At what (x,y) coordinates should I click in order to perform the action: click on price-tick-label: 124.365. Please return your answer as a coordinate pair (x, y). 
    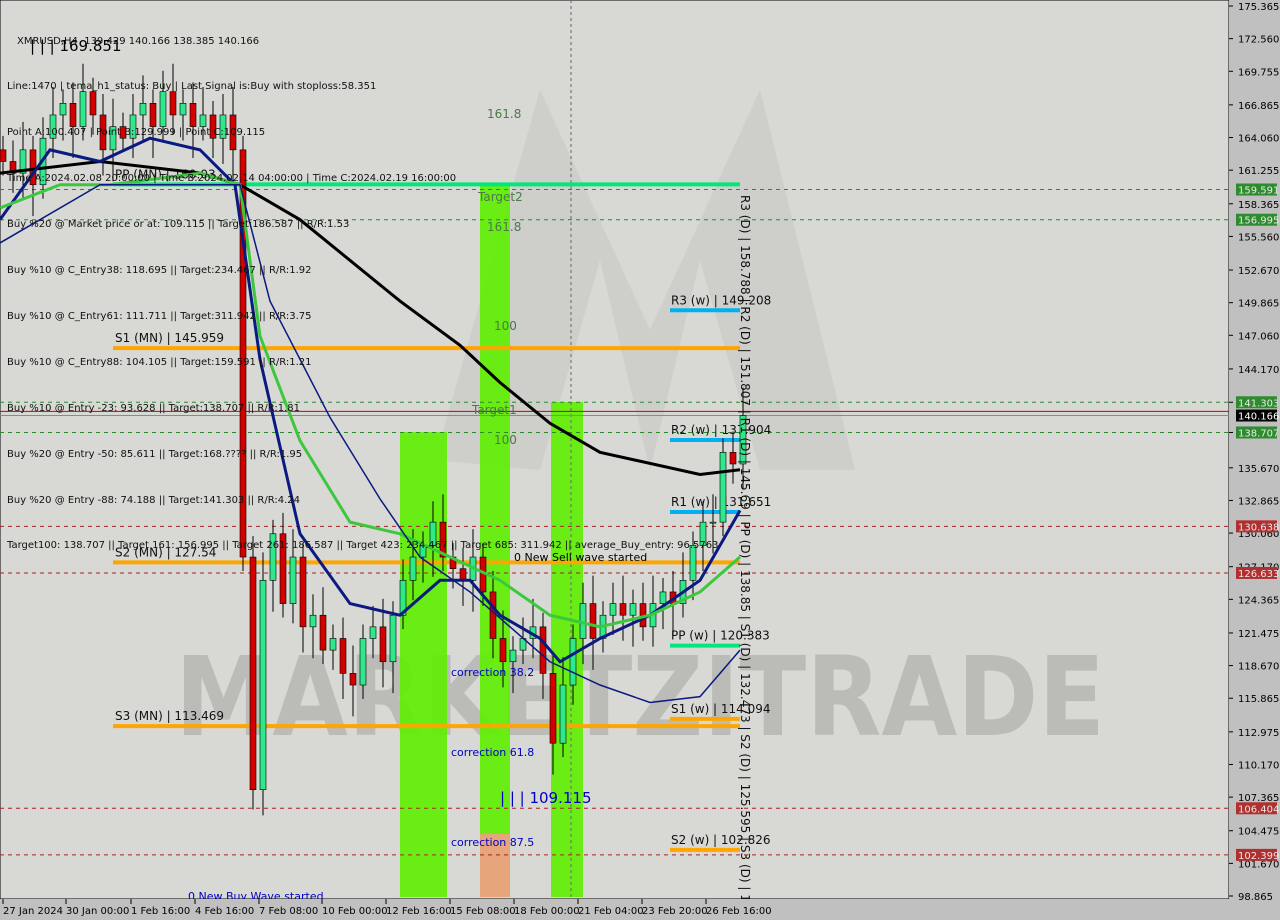
    Looking at the image, I should click on (1258, 600).